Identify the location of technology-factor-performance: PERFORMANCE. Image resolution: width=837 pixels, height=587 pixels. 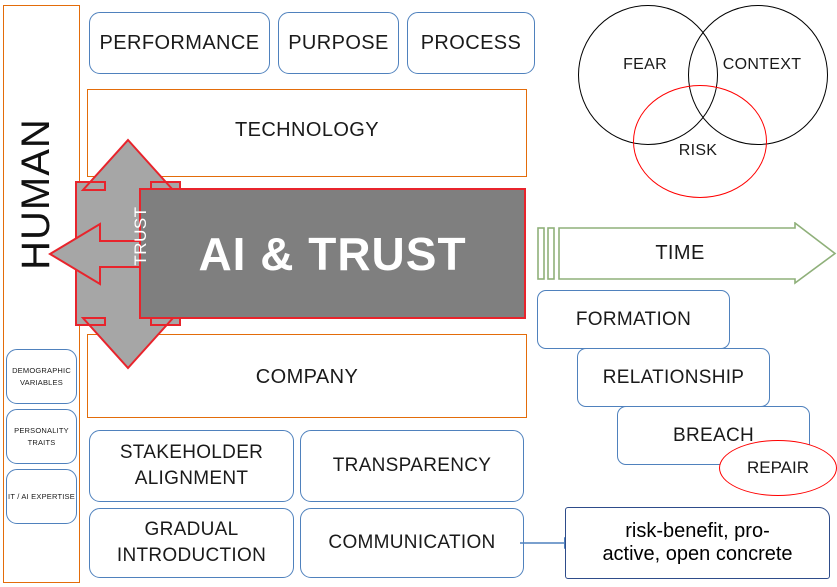
(179, 43).